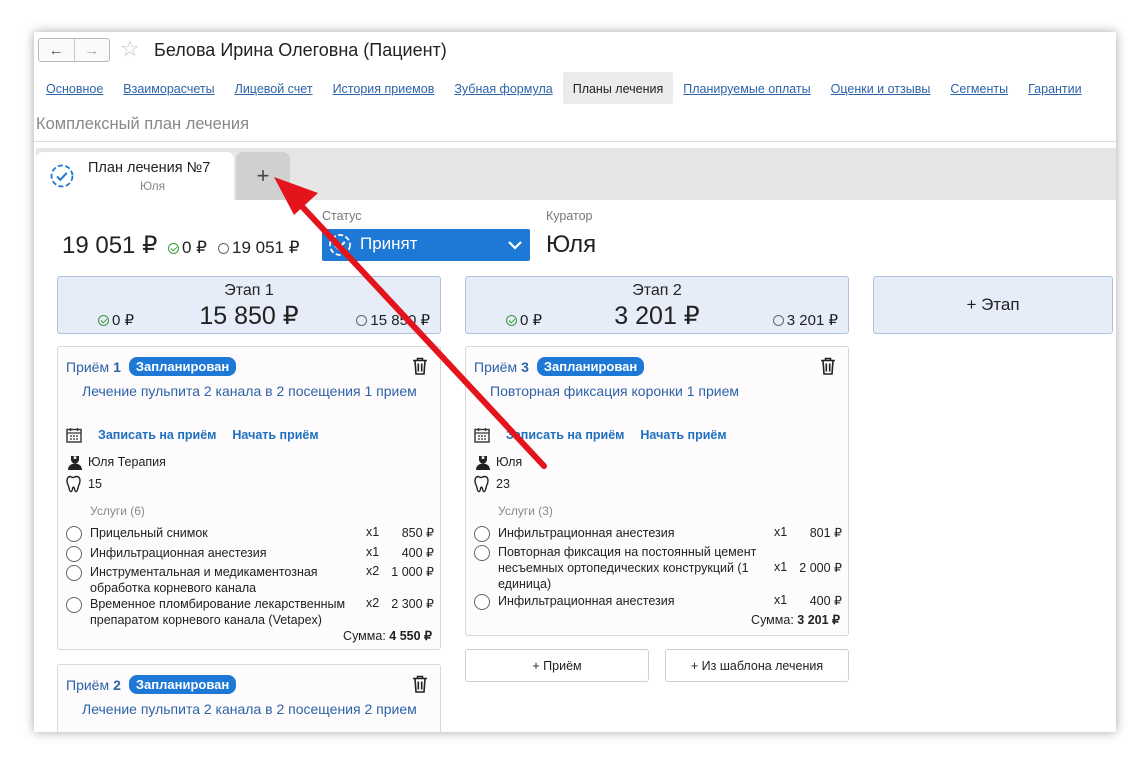 Image resolution: width=1148 pixels, height=764 pixels. I want to click on stage-remaining-value: 15 850 ₽, so click(400, 320).